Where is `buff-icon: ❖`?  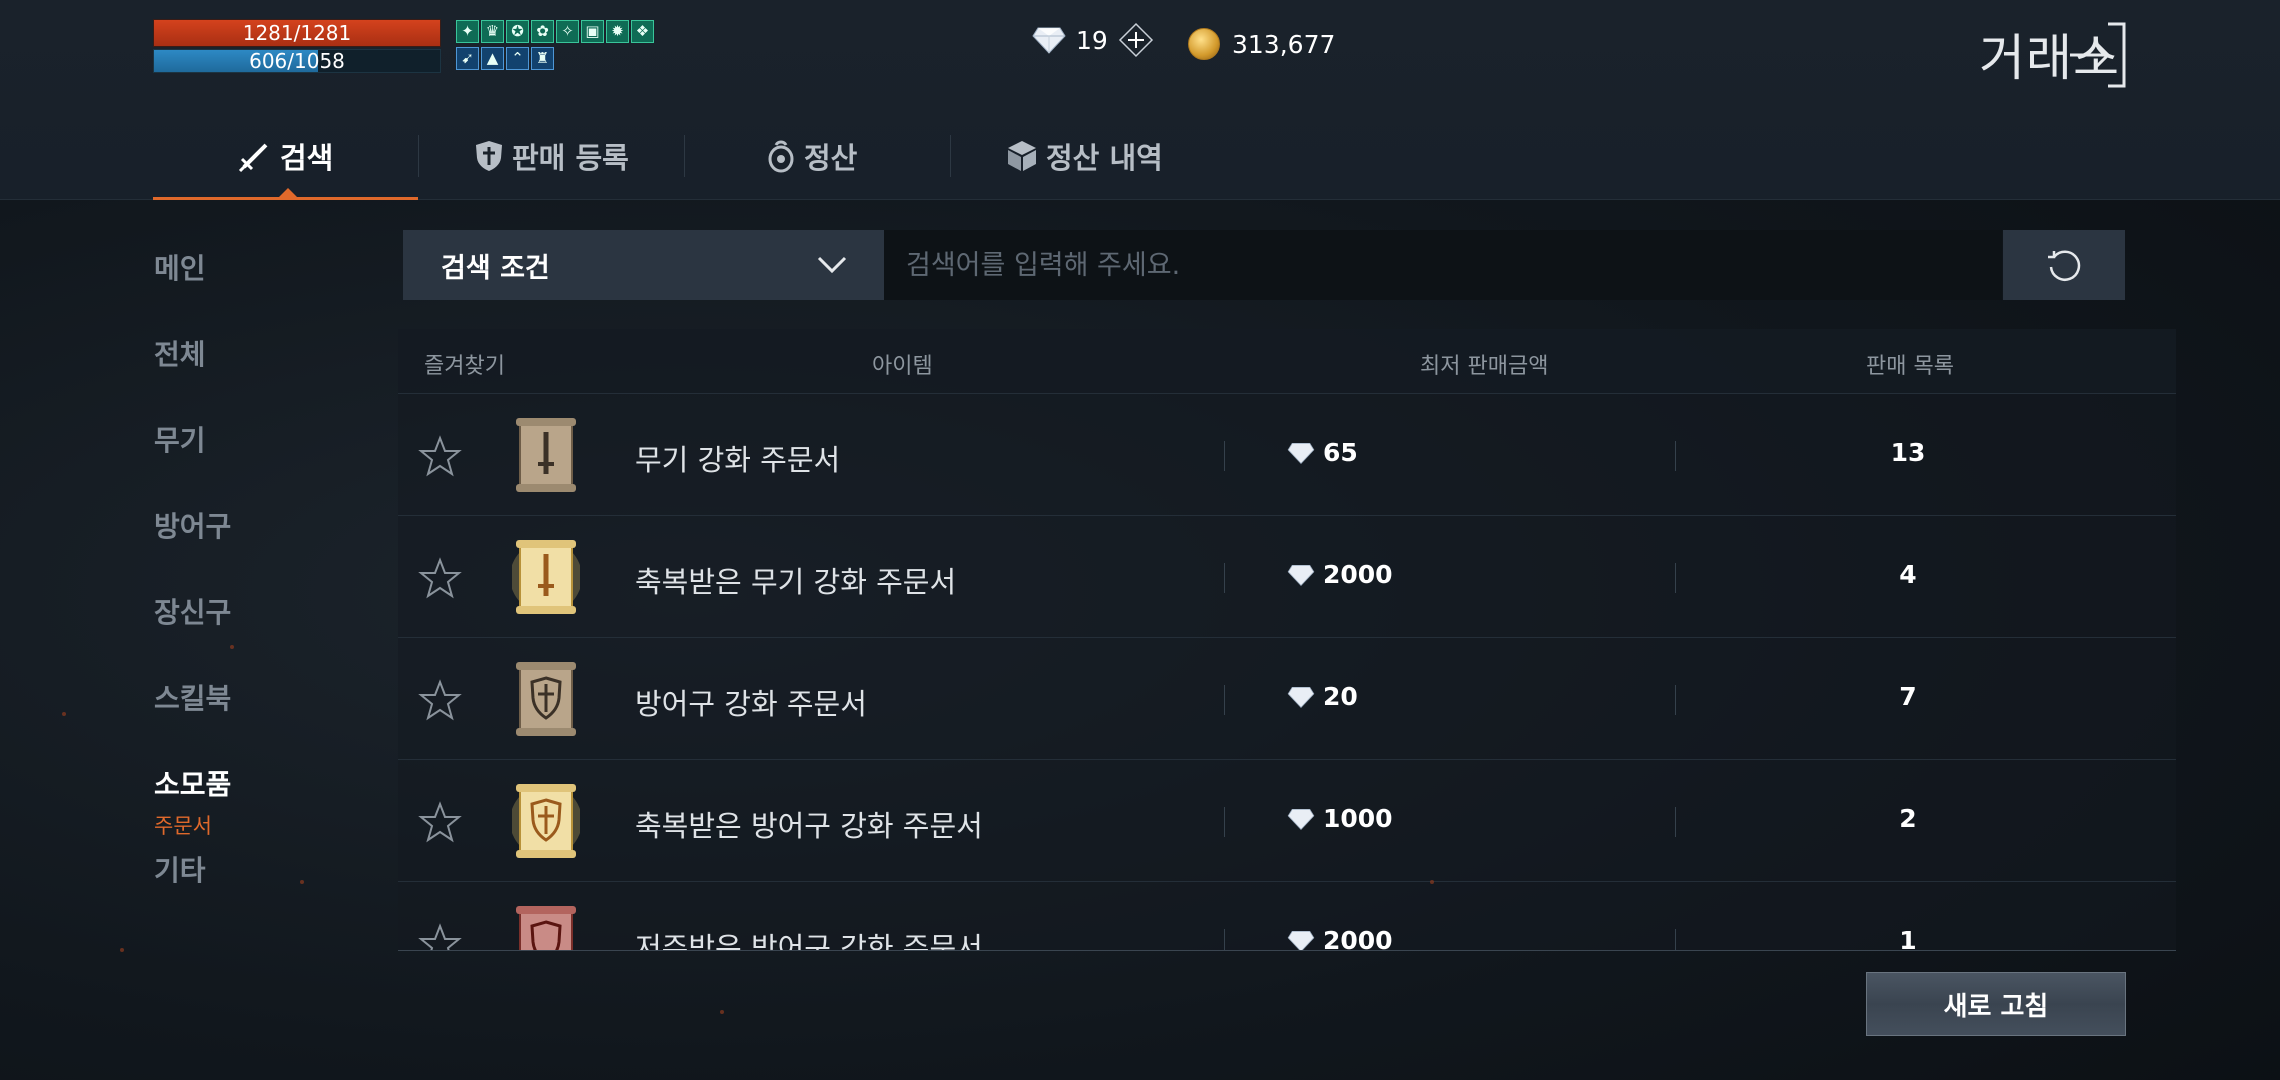
buff-icon: ❖ is located at coordinates (642, 31).